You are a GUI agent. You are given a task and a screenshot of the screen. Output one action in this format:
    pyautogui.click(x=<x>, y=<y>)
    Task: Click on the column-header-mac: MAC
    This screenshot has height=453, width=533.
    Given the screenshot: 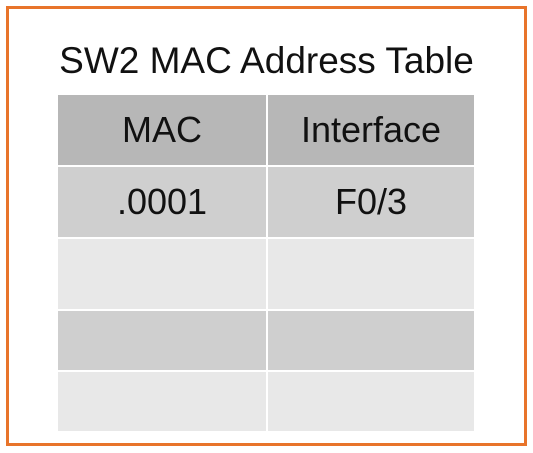 What is the action you would take?
    pyautogui.click(x=163, y=131)
    